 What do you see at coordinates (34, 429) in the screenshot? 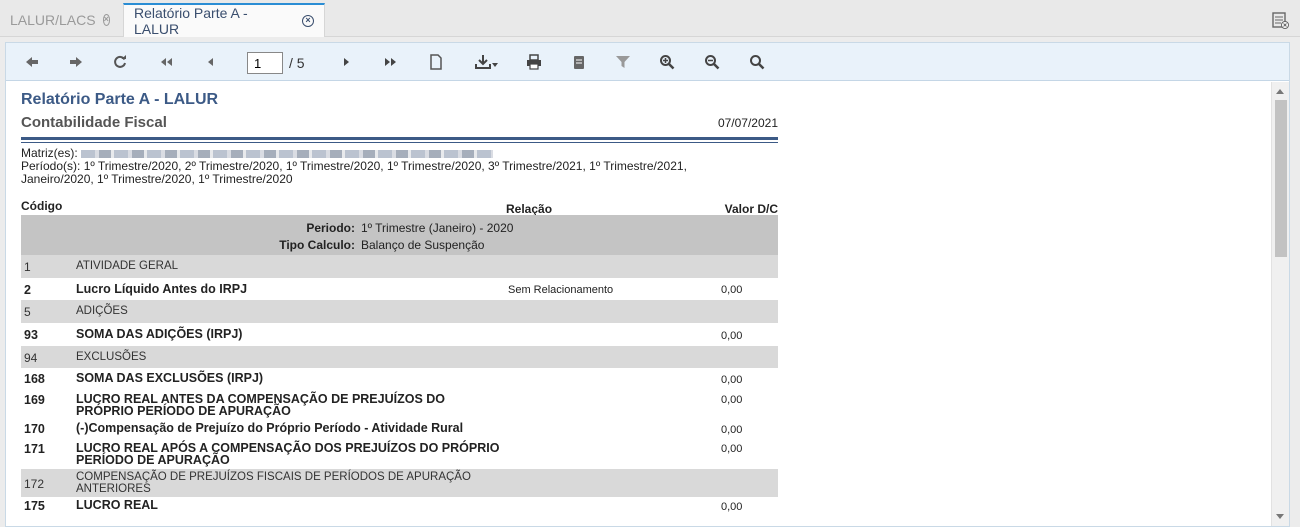
I see `row-code: 170` at bounding box center [34, 429].